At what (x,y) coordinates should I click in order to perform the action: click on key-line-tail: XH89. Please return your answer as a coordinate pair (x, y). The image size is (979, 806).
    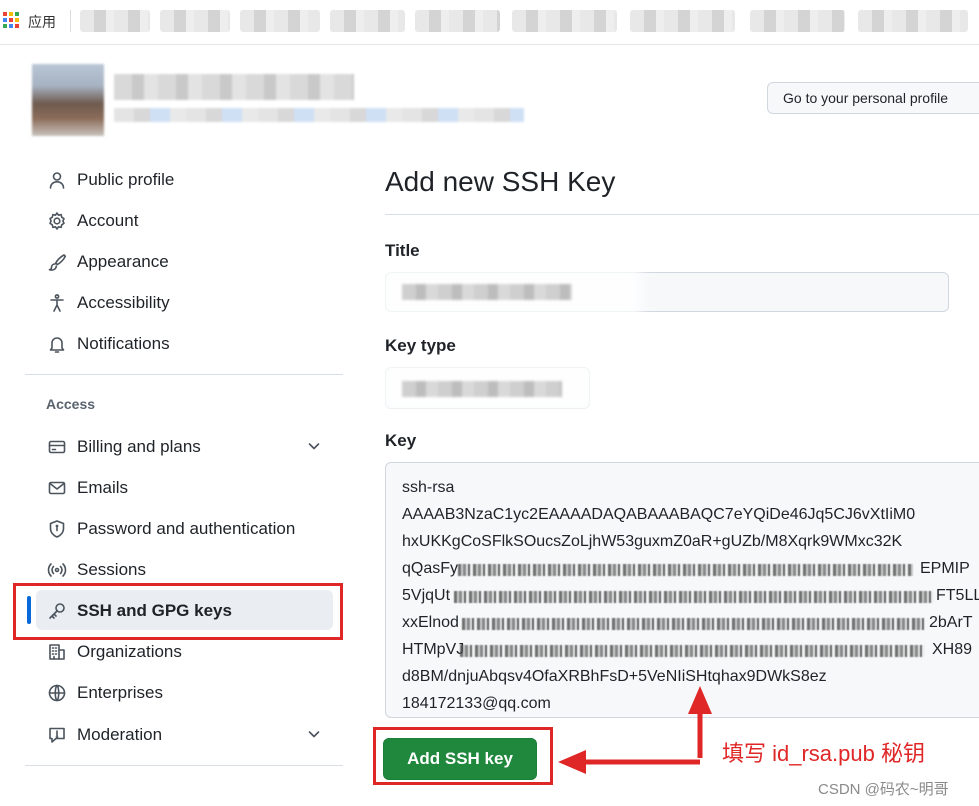
    Looking at the image, I should click on (952, 649).